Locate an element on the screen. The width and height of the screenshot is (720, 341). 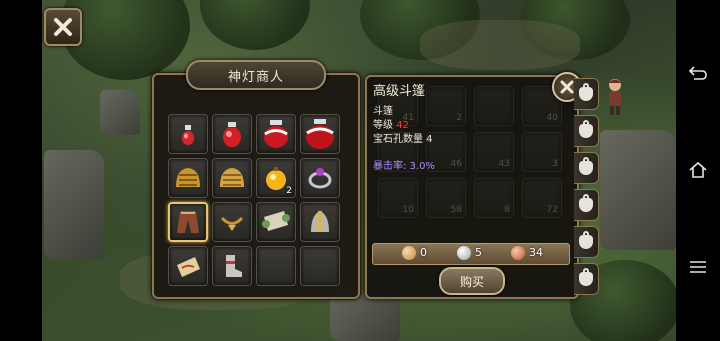
system-navigation-bar is located at coordinates (698, 170).